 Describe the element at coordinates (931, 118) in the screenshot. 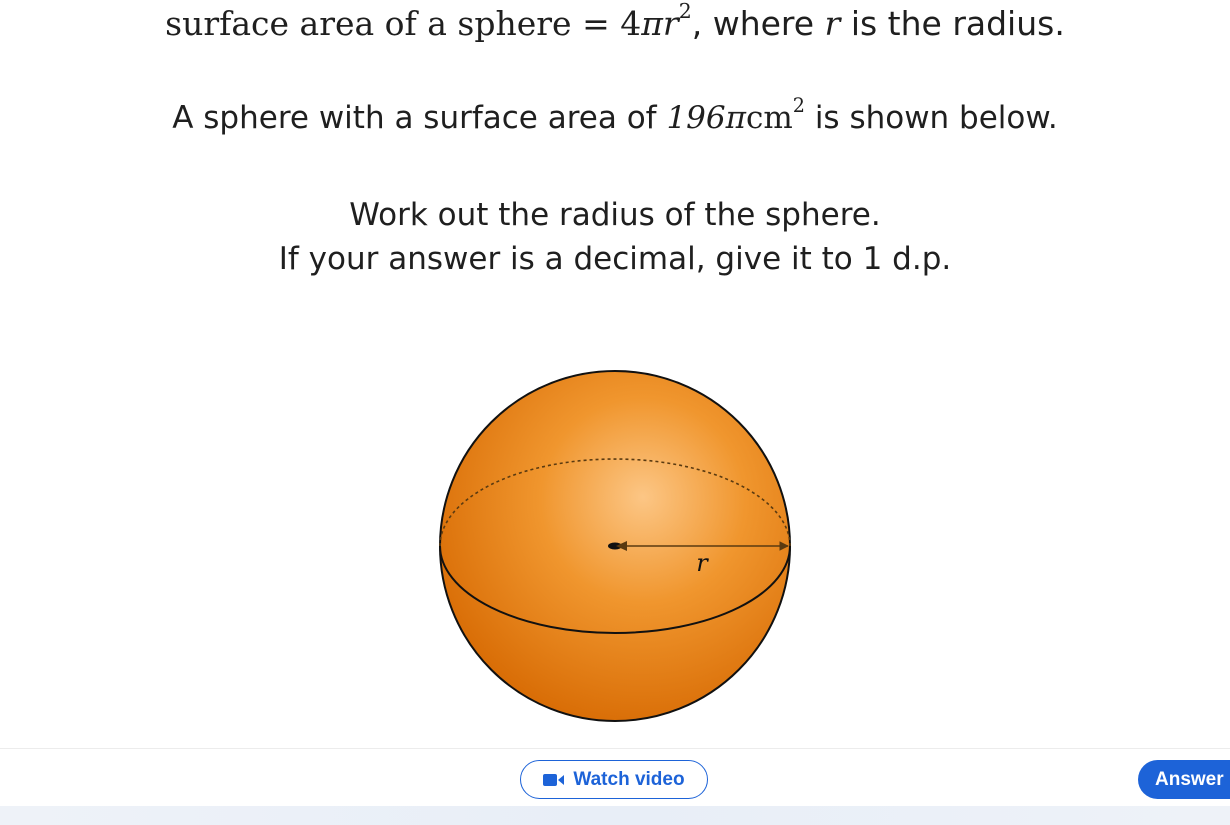

I see `given-suffix: is shown below.` at that location.